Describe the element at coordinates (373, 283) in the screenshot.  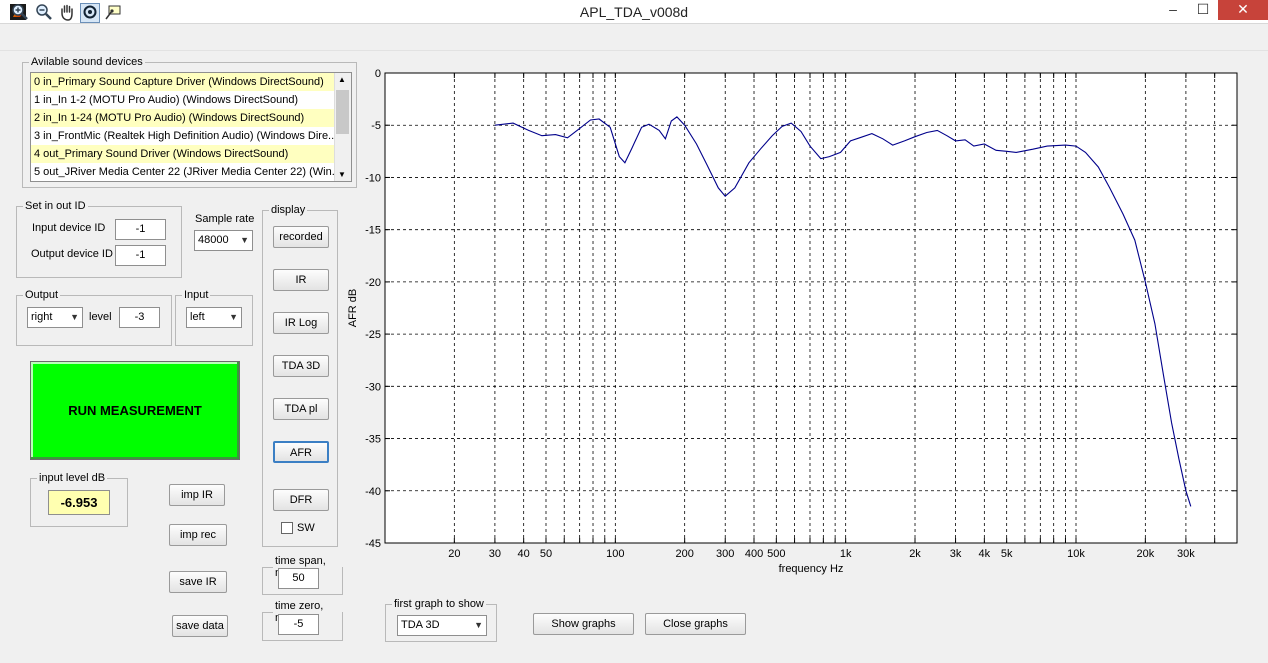
I see `y-tick-label: -20` at that location.